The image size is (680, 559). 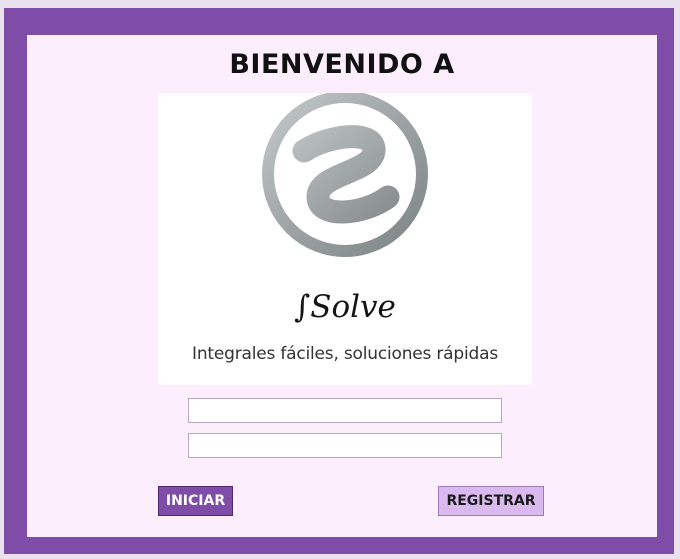 I want to click on register-button: REGISTRAR, so click(x=491, y=501).